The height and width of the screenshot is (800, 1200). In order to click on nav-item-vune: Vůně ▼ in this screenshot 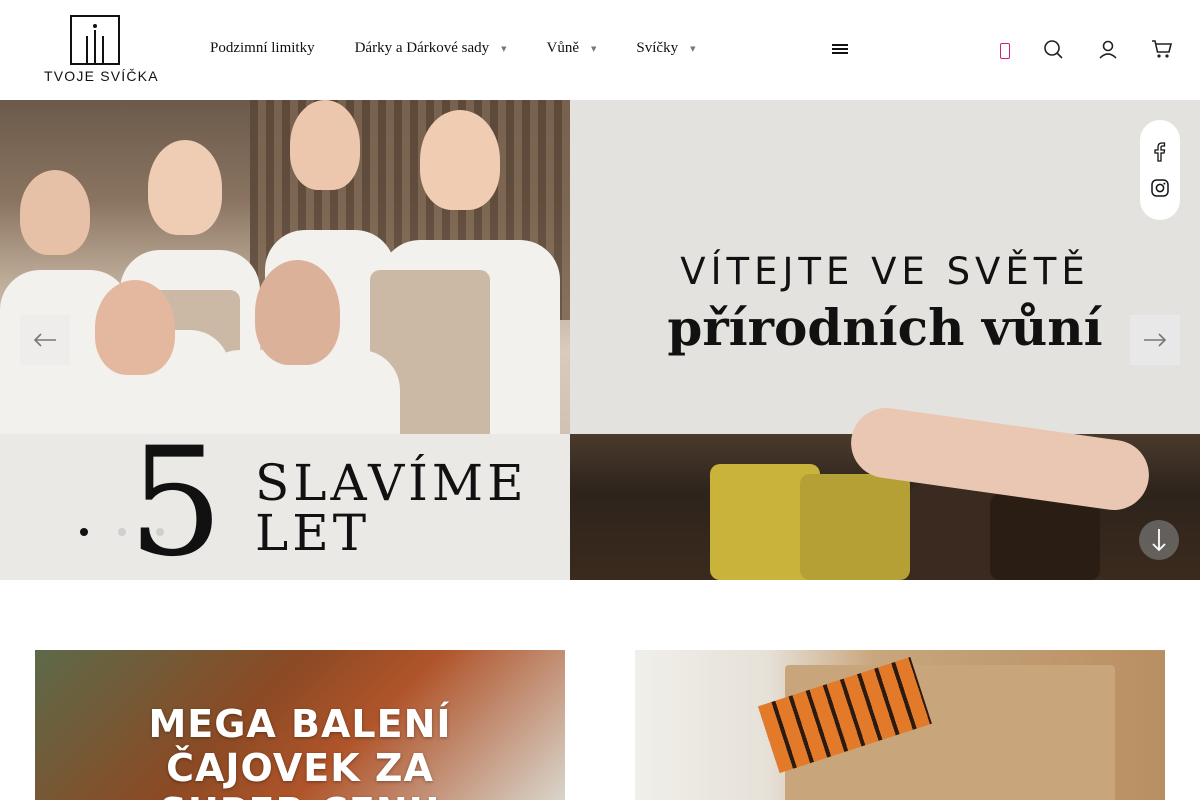, I will do `click(572, 48)`.